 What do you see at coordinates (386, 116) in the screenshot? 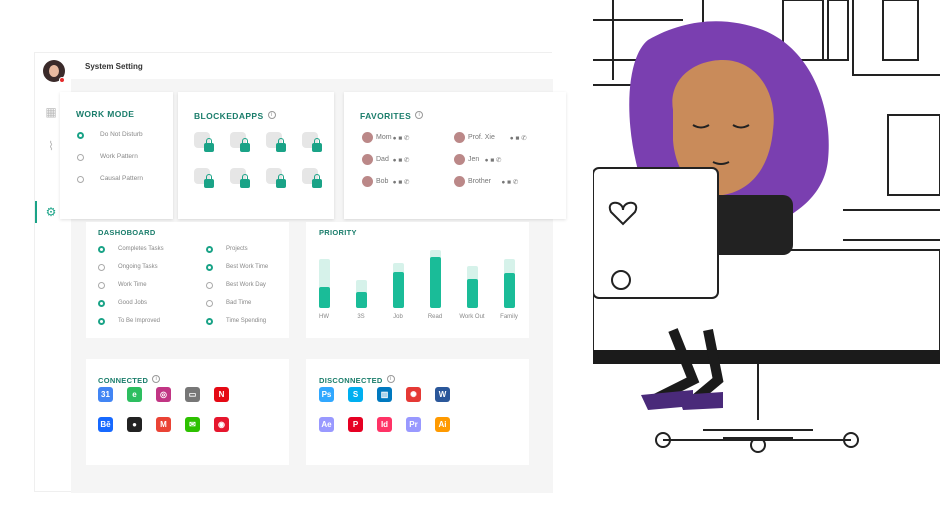
I see `favorites-title: FAVORITES` at bounding box center [386, 116].